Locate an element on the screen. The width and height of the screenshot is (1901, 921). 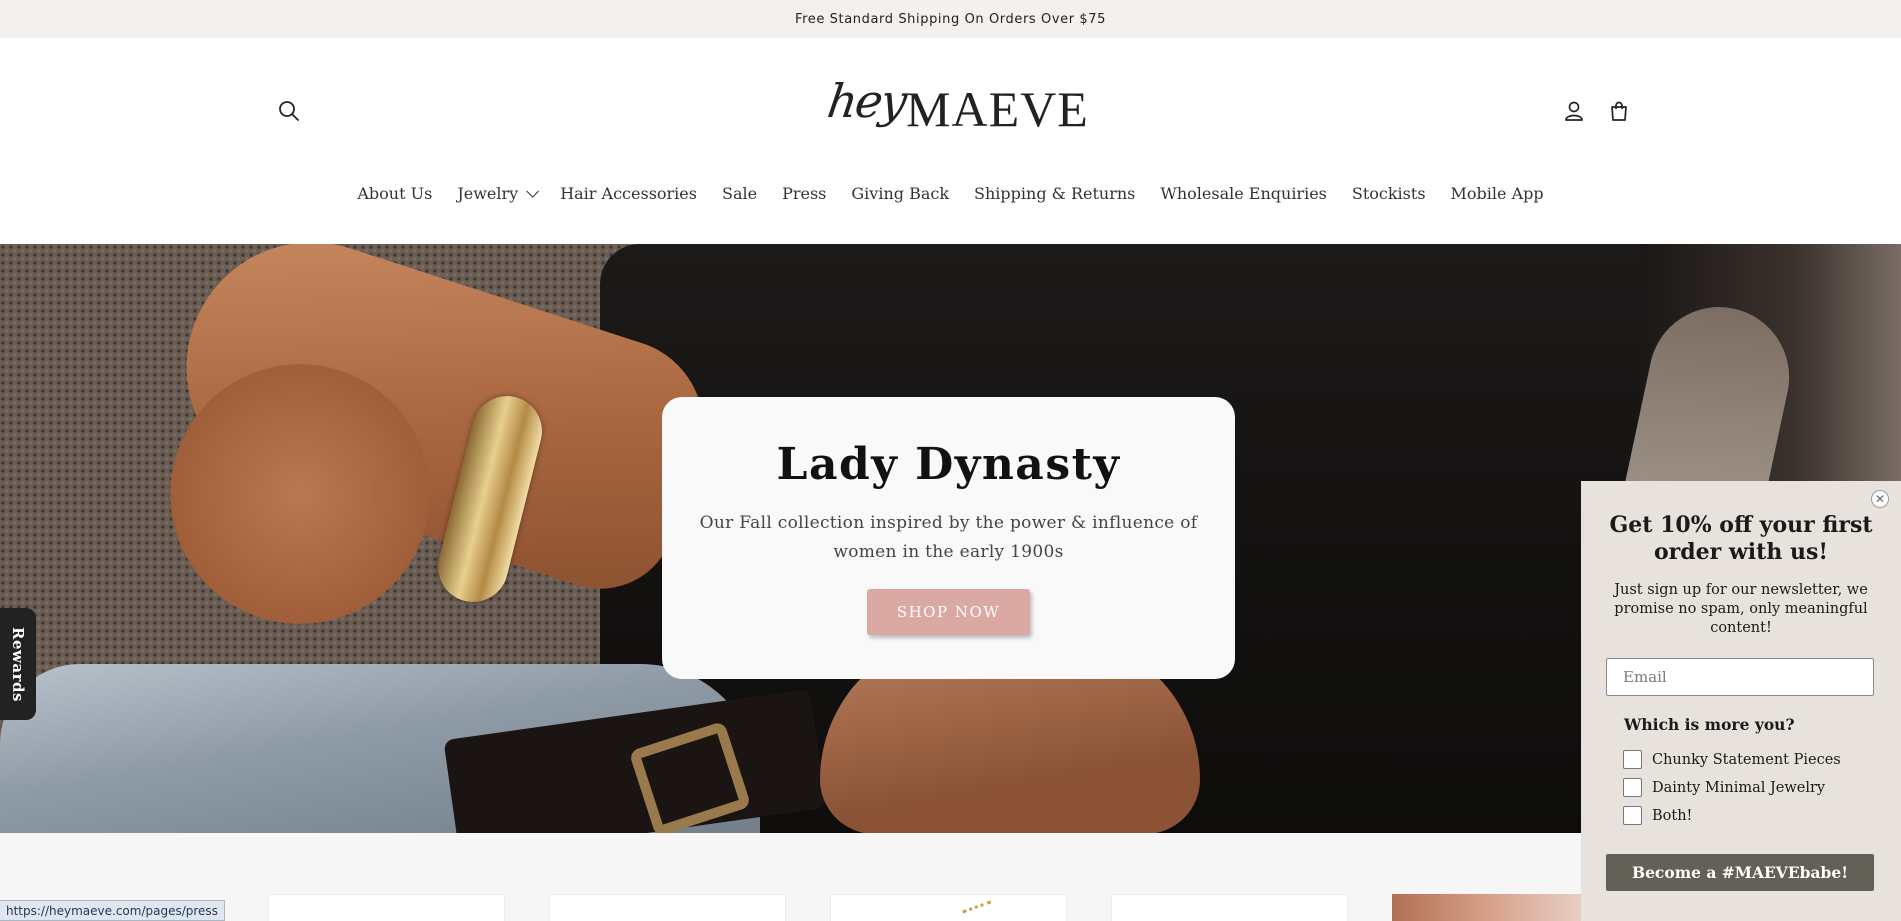
nav-label: Stockists is located at coordinates (1388, 193).